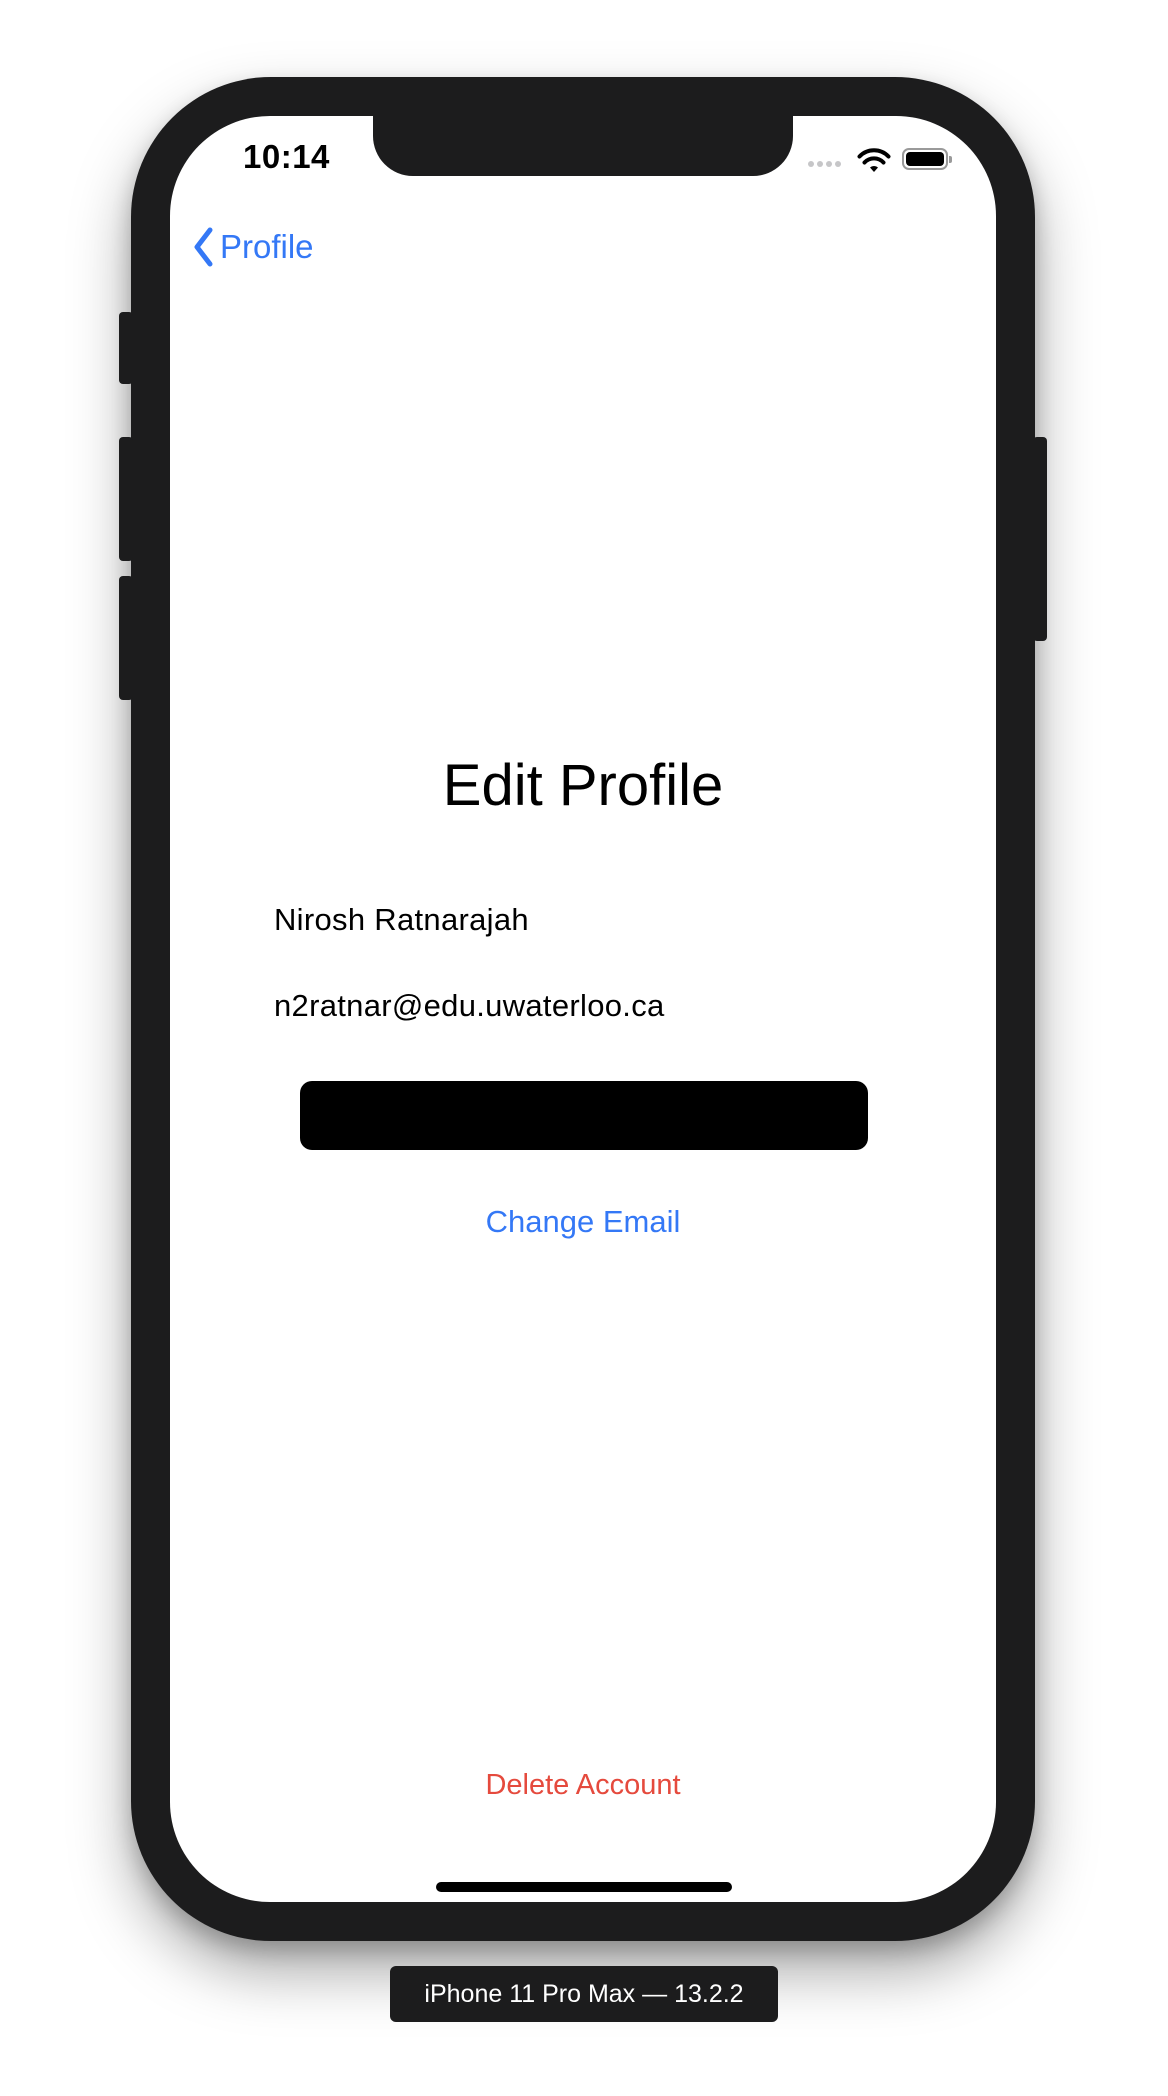 This screenshot has width=1168, height=2096. Describe the element at coordinates (927, 159) in the screenshot. I see `battery-icon` at that location.